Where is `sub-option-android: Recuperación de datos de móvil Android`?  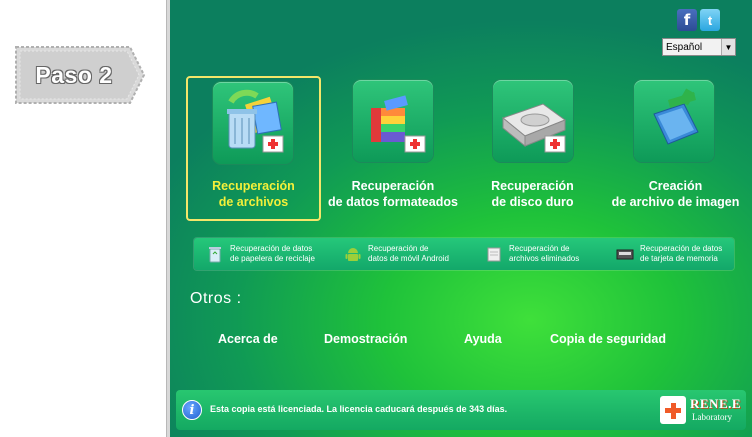 sub-option-android: Recuperación de datos de móvil Android is located at coordinates (403, 254).